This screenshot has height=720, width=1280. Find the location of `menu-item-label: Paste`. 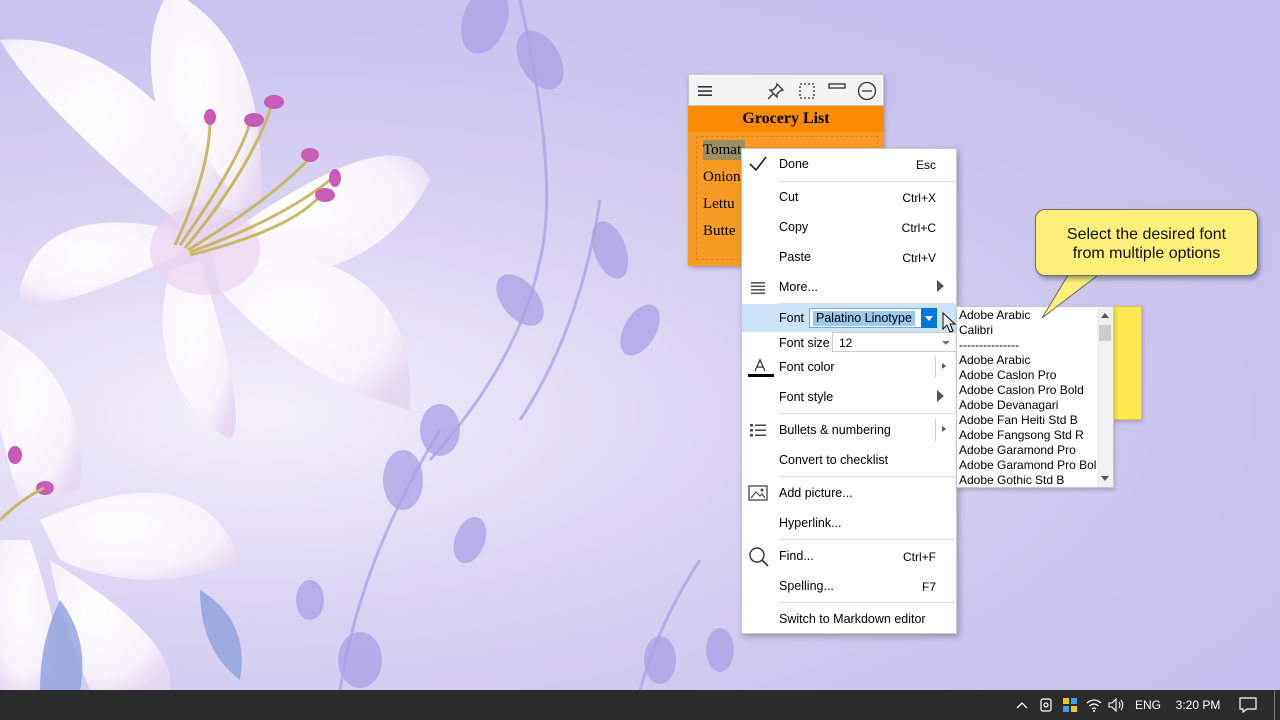

menu-item-label: Paste is located at coordinates (795, 257).